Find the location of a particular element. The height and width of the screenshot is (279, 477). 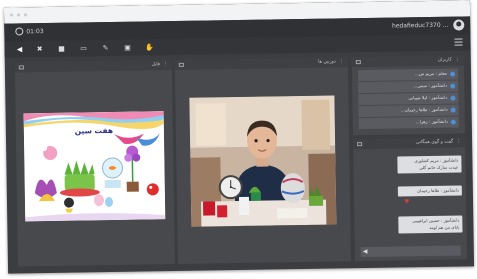

camera-panel-header: دوربین ها ⋮ is located at coordinates (261, 63).